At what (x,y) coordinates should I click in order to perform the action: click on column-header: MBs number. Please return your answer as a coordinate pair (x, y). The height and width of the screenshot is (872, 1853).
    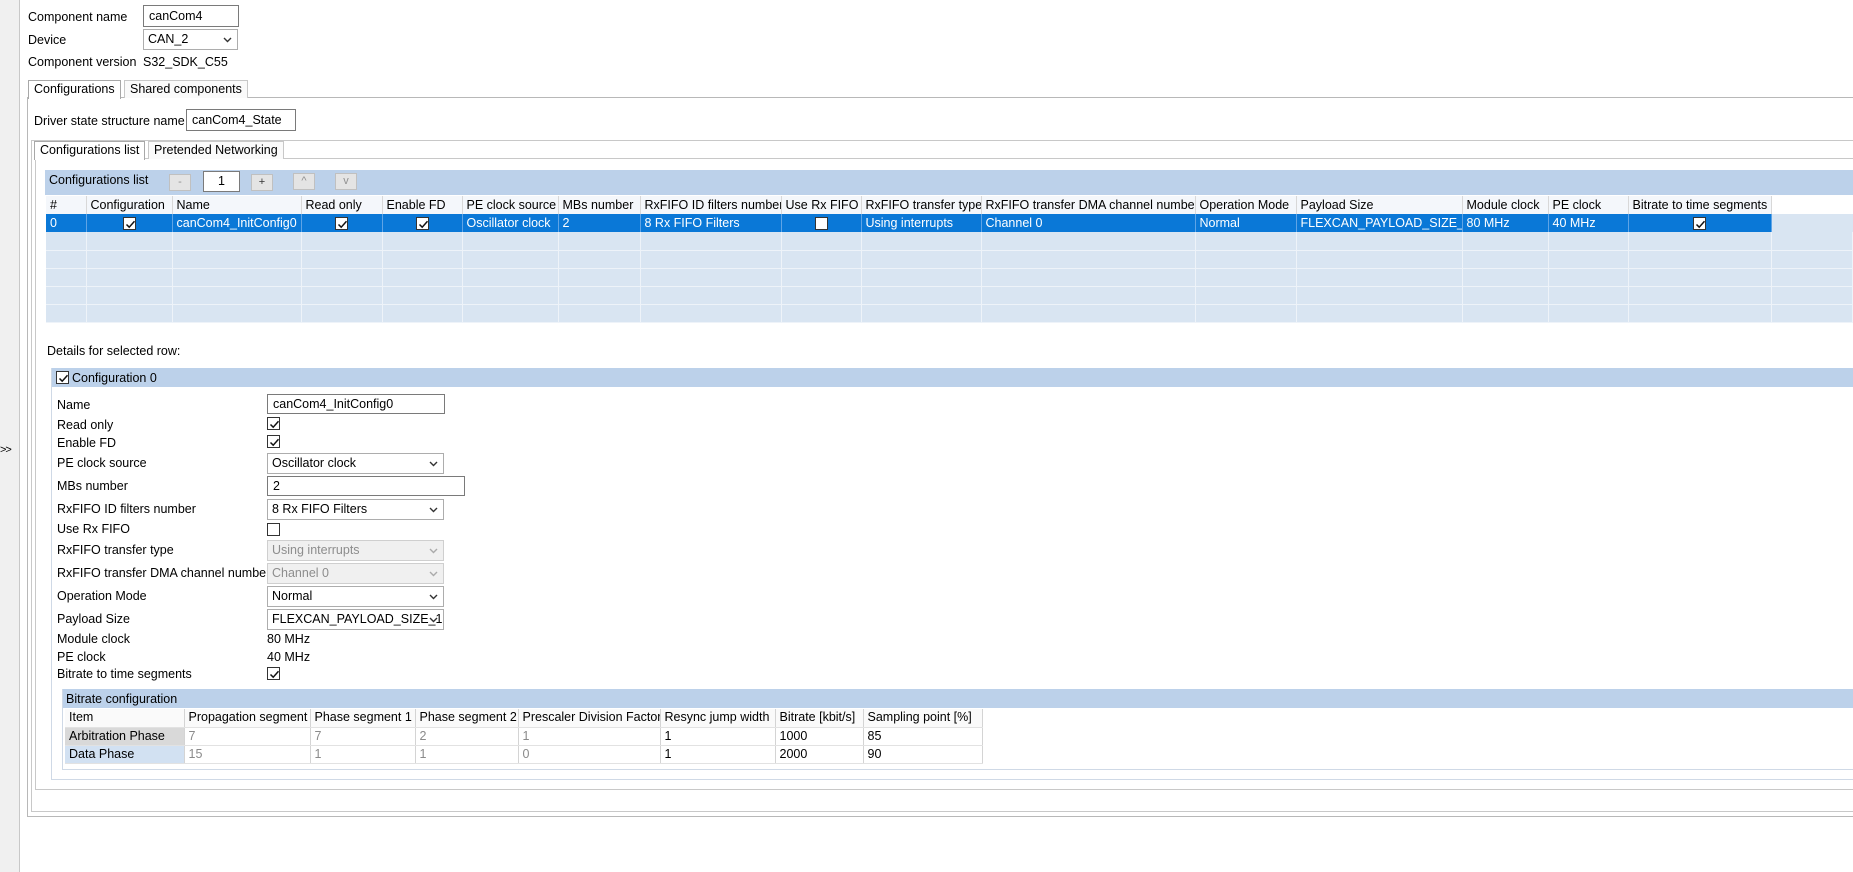
    Looking at the image, I should click on (599, 205).